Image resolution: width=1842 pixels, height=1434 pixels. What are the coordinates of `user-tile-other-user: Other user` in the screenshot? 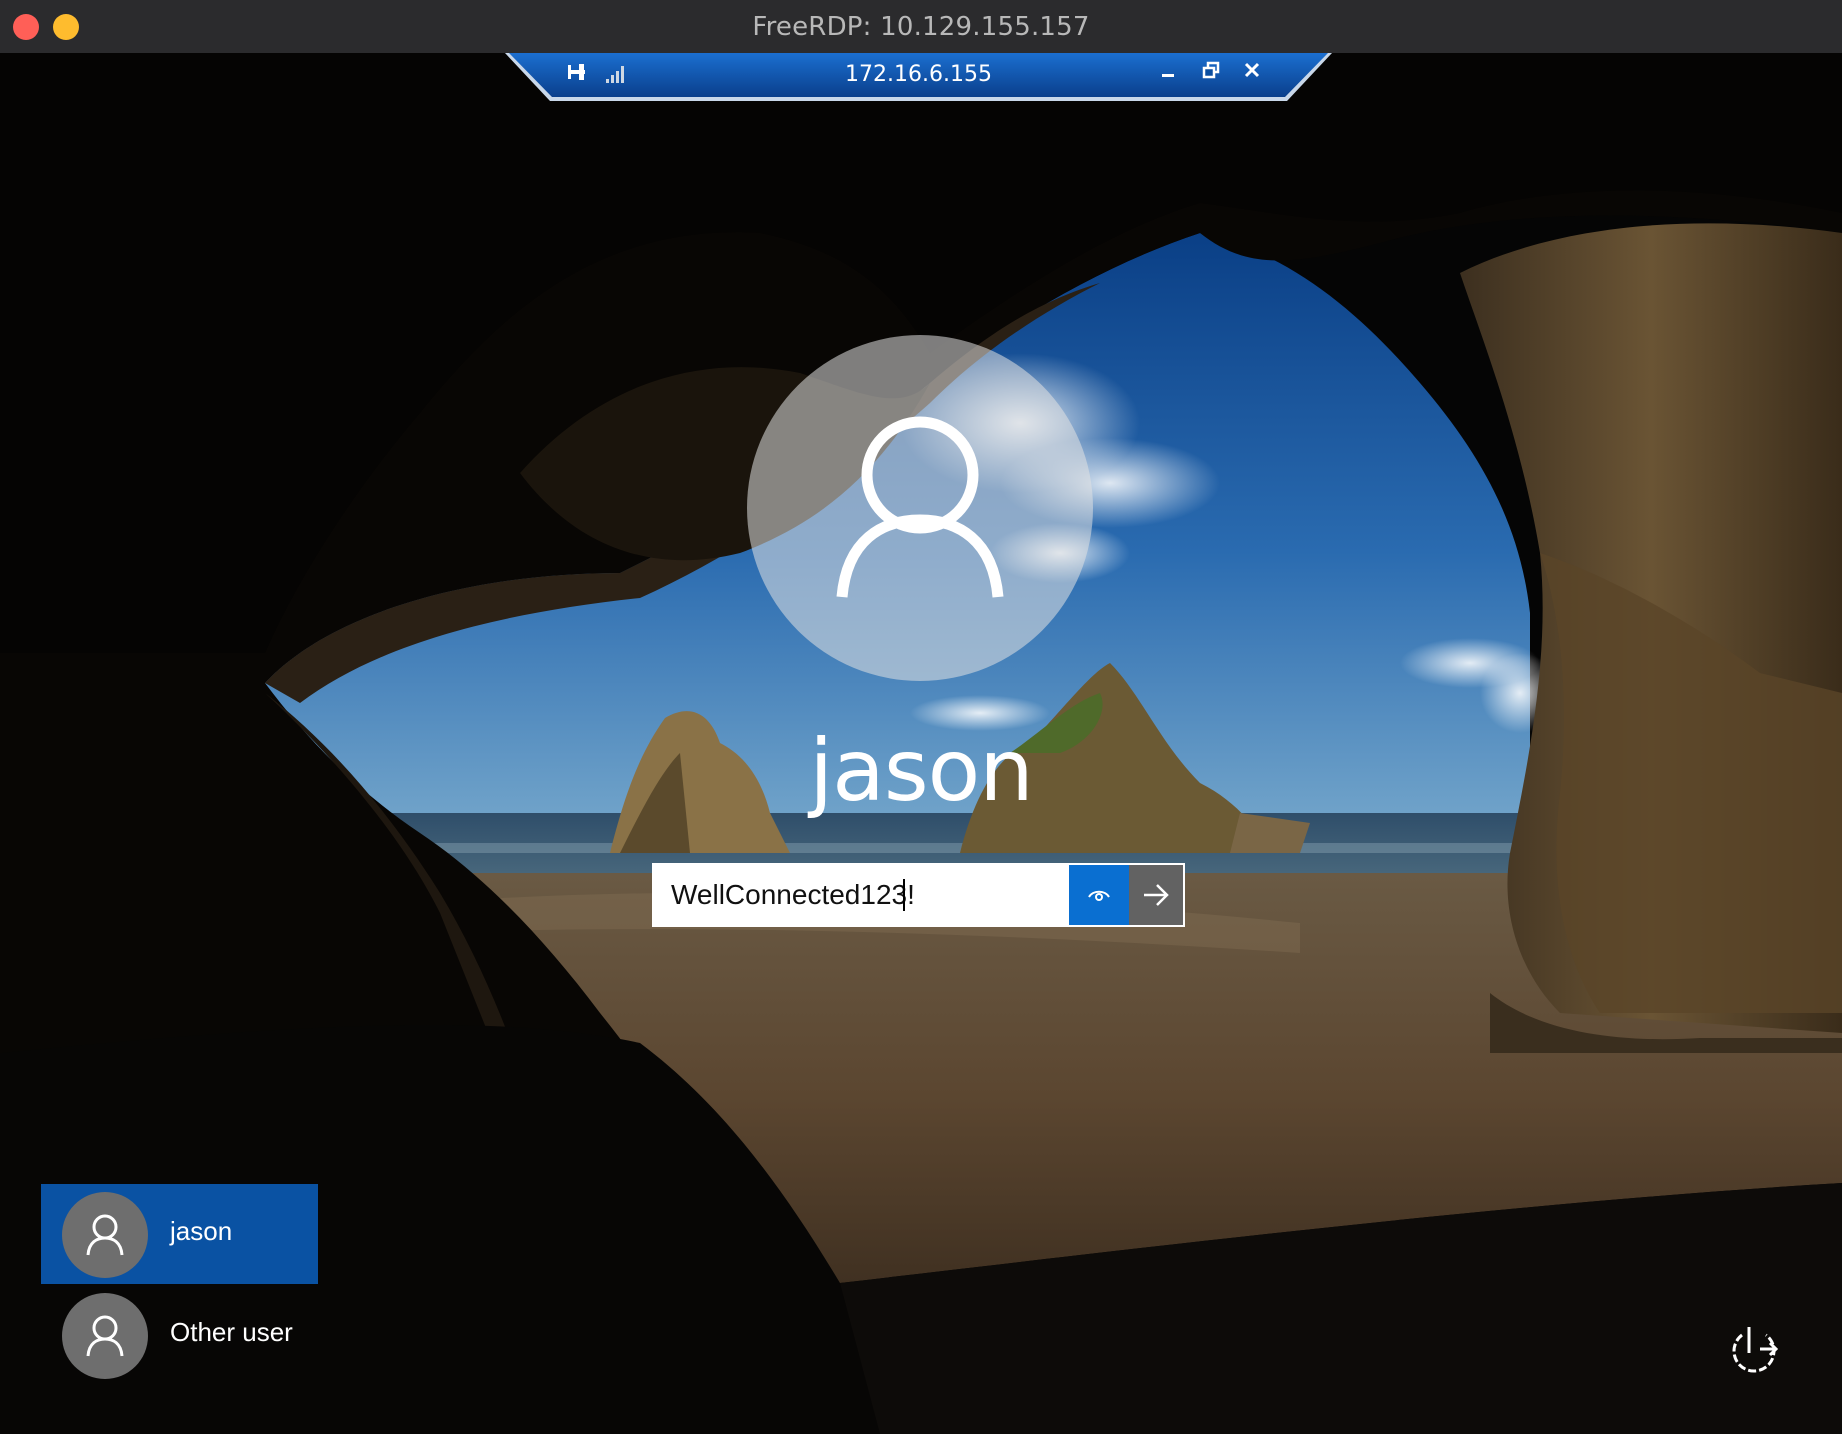 It's located at (179, 1335).